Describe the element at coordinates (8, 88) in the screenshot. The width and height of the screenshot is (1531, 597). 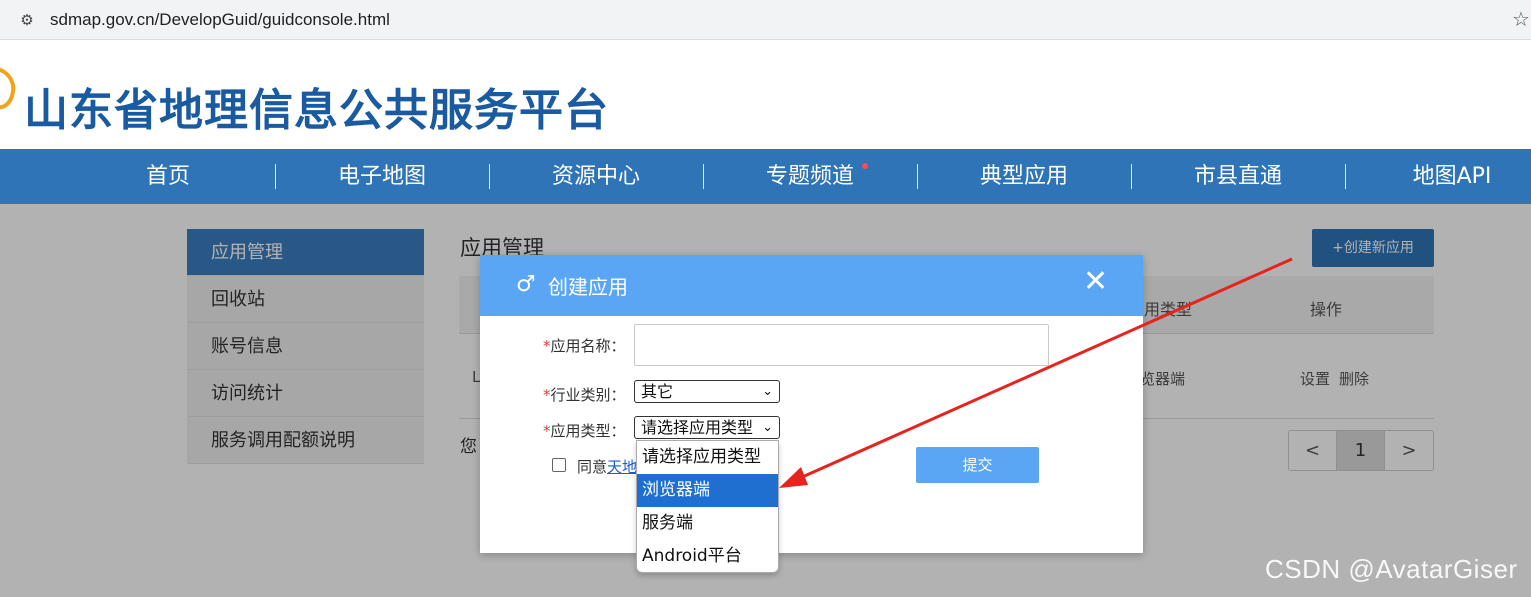
I see `site-logo-icon: D` at that location.